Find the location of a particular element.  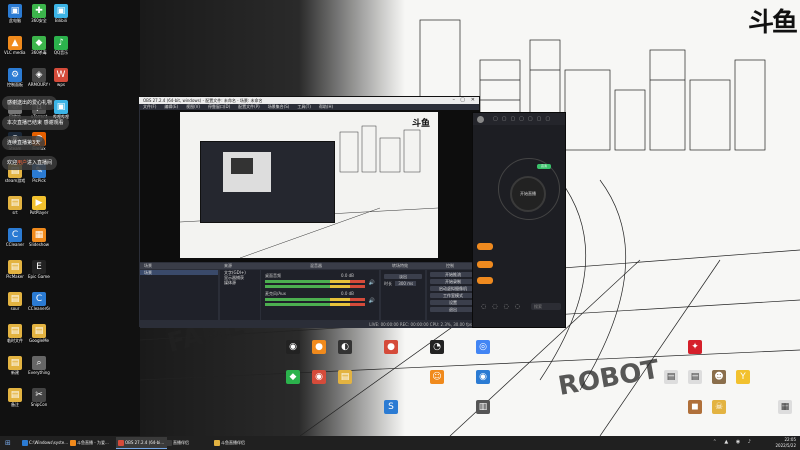

close-icon: ✕ is located at coordinates (473, 100).